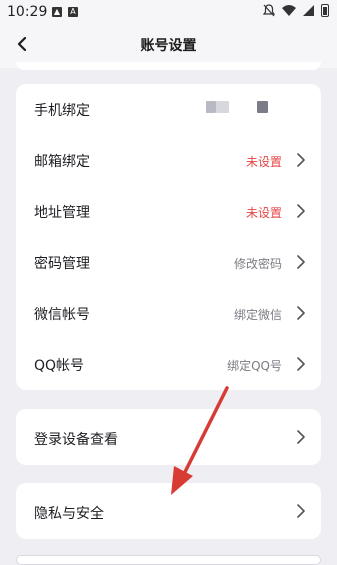 This screenshot has height=565, width=337. What do you see at coordinates (62, 111) in the screenshot?
I see `row-label: 手机绑定` at bounding box center [62, 111].